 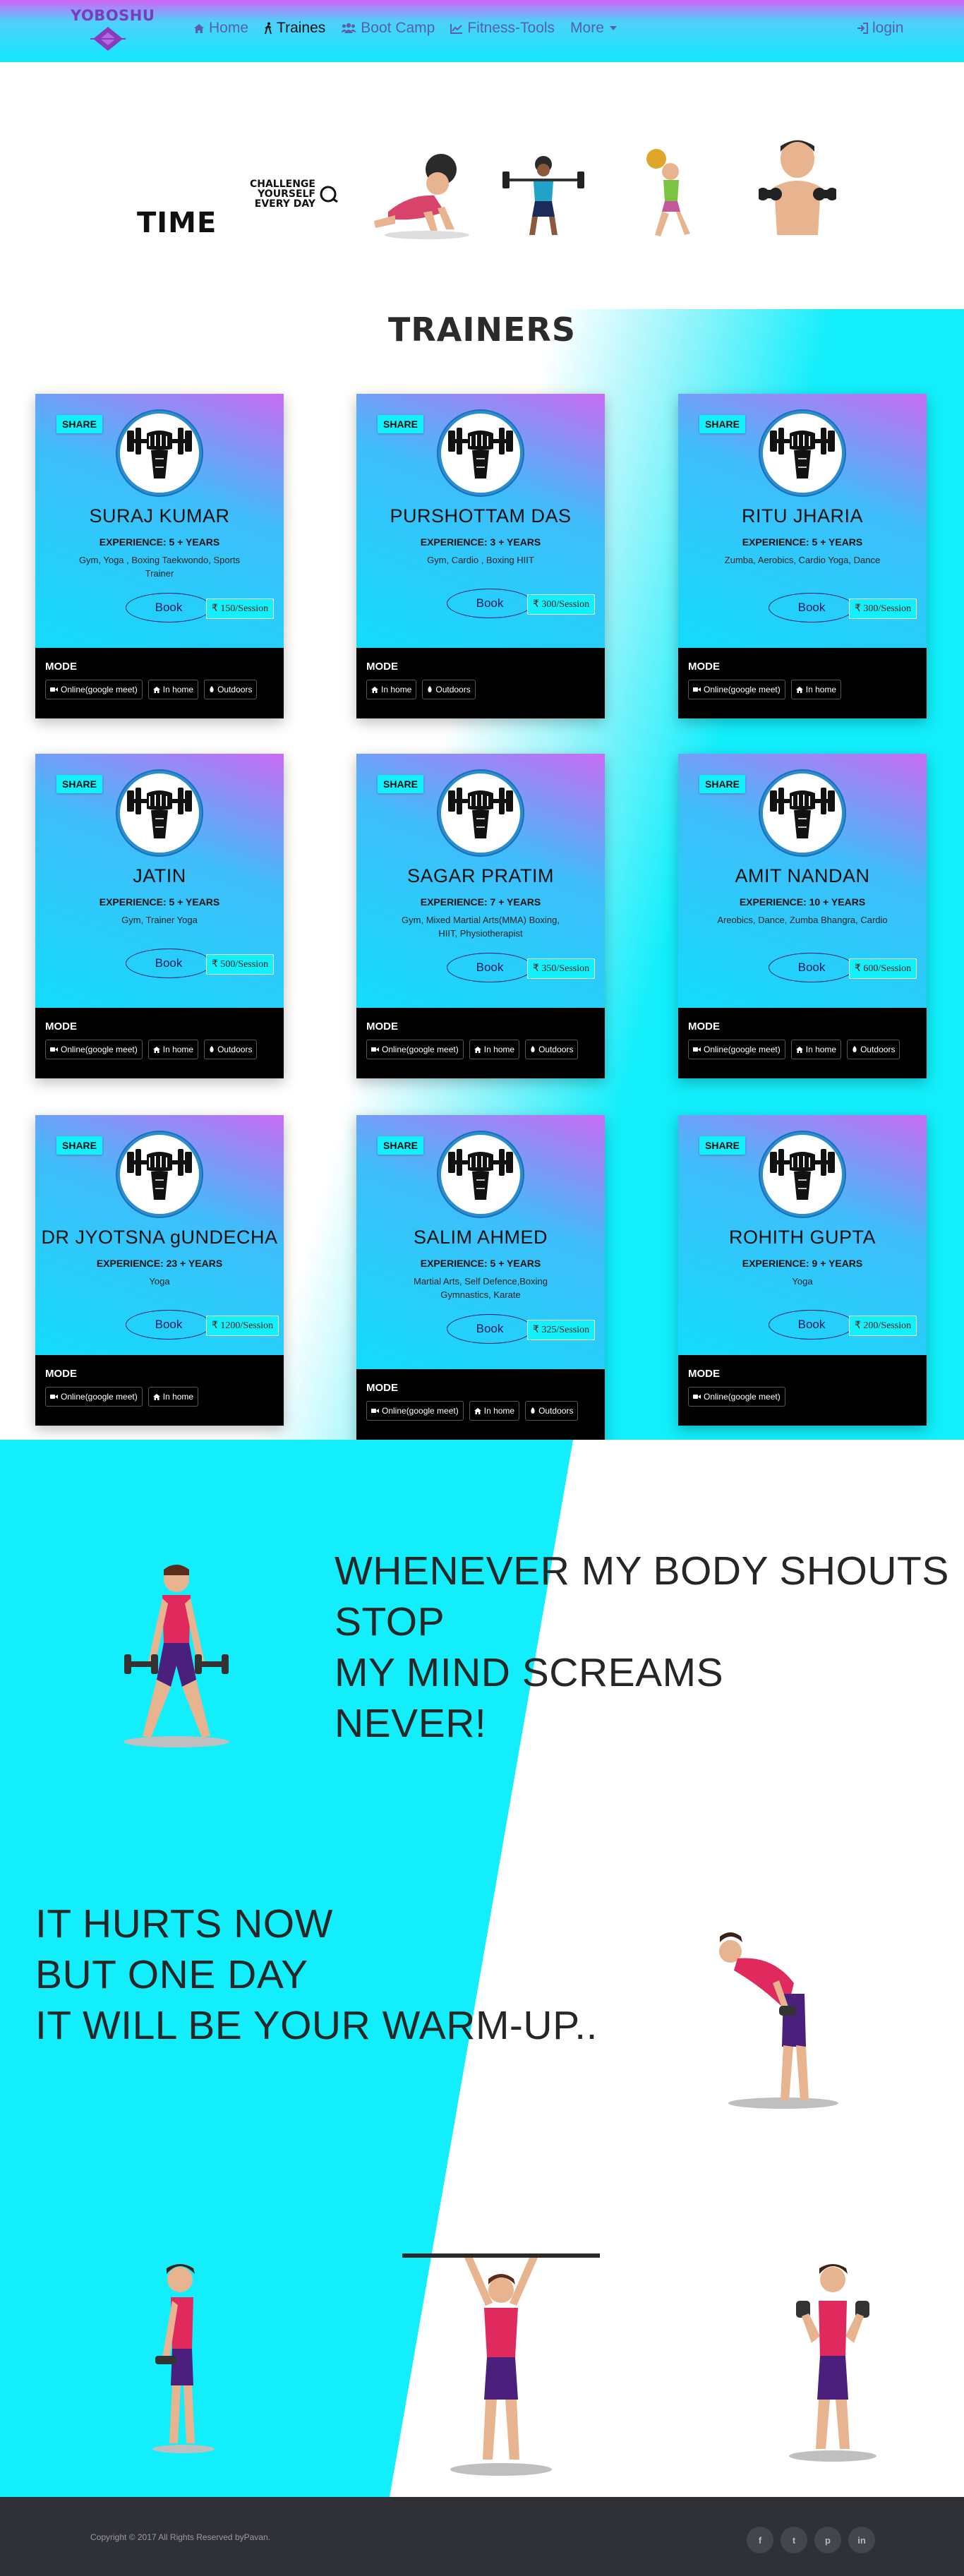 What do you see at coordinates (113, 29) in the screenshot?
I see `brand-logo: YOBOSHU` at bounding box center [113, 29].